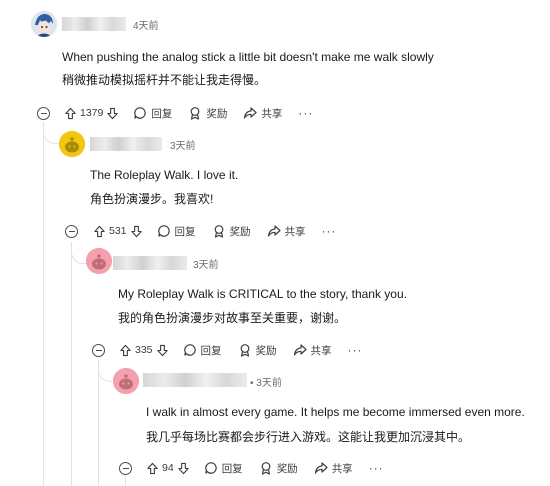 This screenshot has width=550, height=486. Describe the element at coordinates (266, 383) in the screenshot. I see `comment-time: • 3天前` at that location.